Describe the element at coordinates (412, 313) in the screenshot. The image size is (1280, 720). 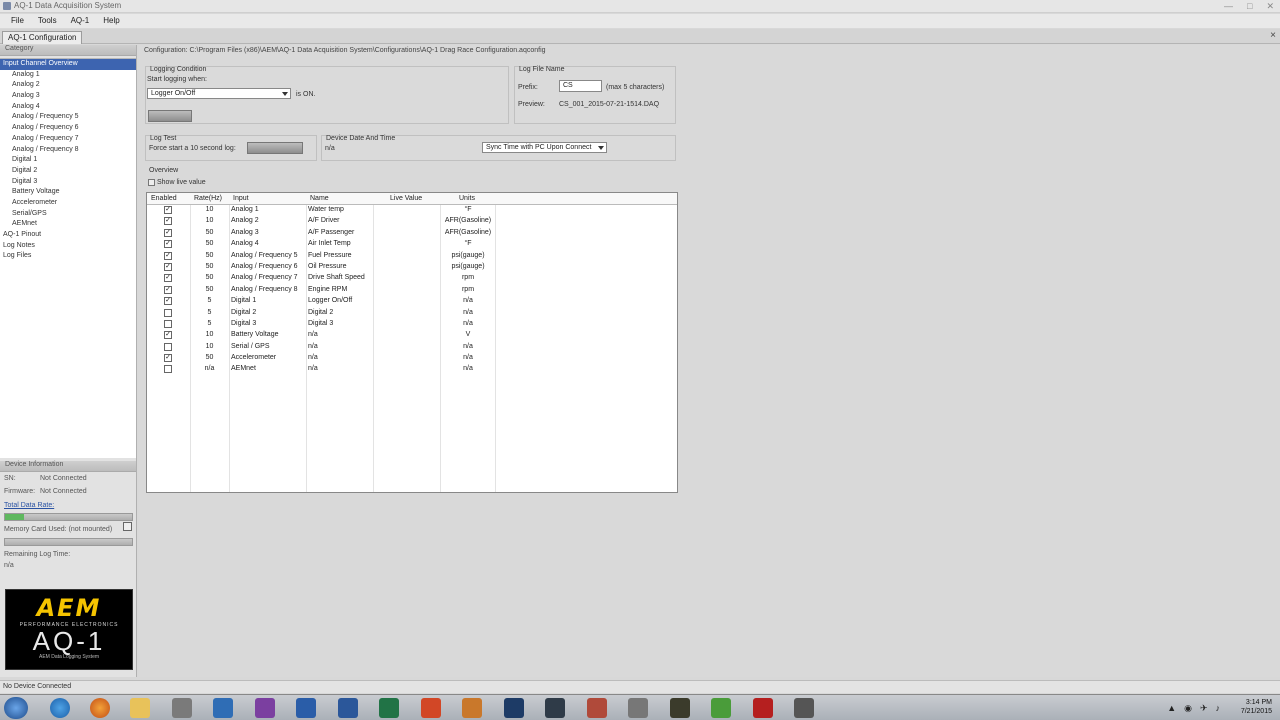
I see `table-row: 5 Digital 2 Digital 2 n/a` at that location.